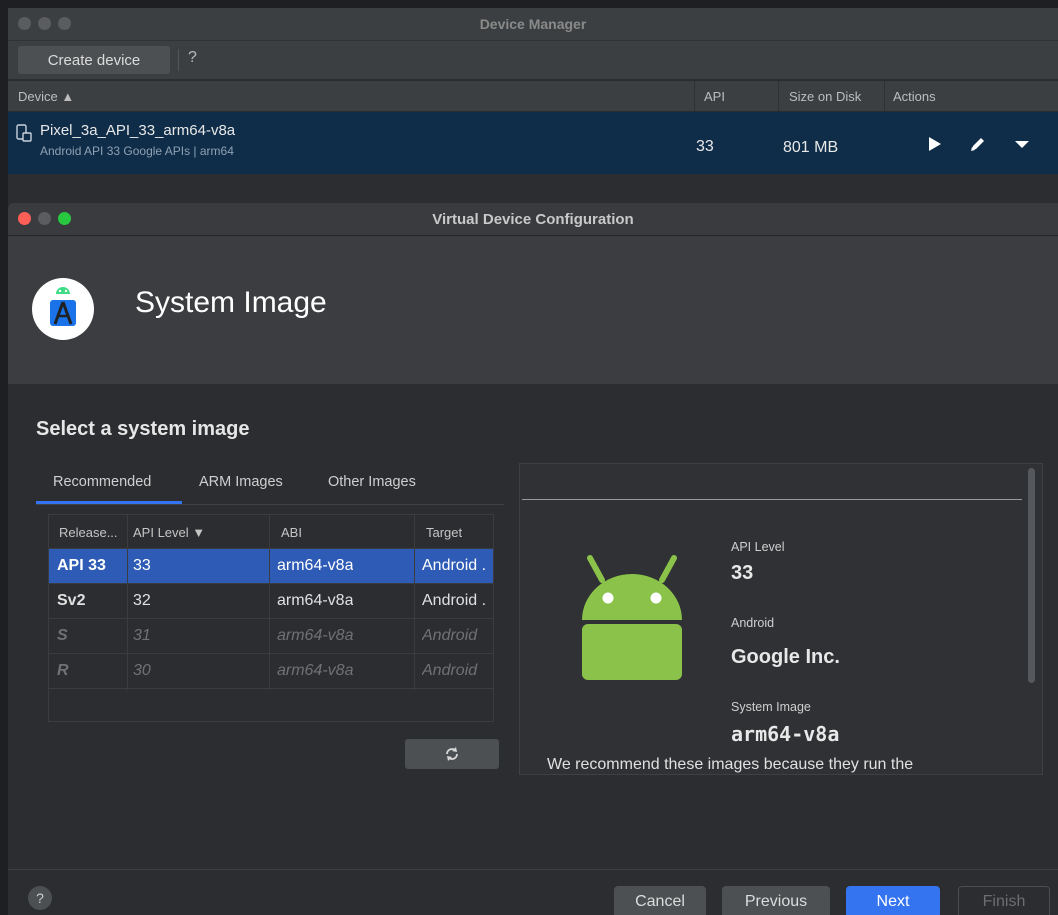 Image resolution: width=1058 pixels, height=915 pixels. I want to click on device-manager-titlebar: Device Manager, so click(533, 24).